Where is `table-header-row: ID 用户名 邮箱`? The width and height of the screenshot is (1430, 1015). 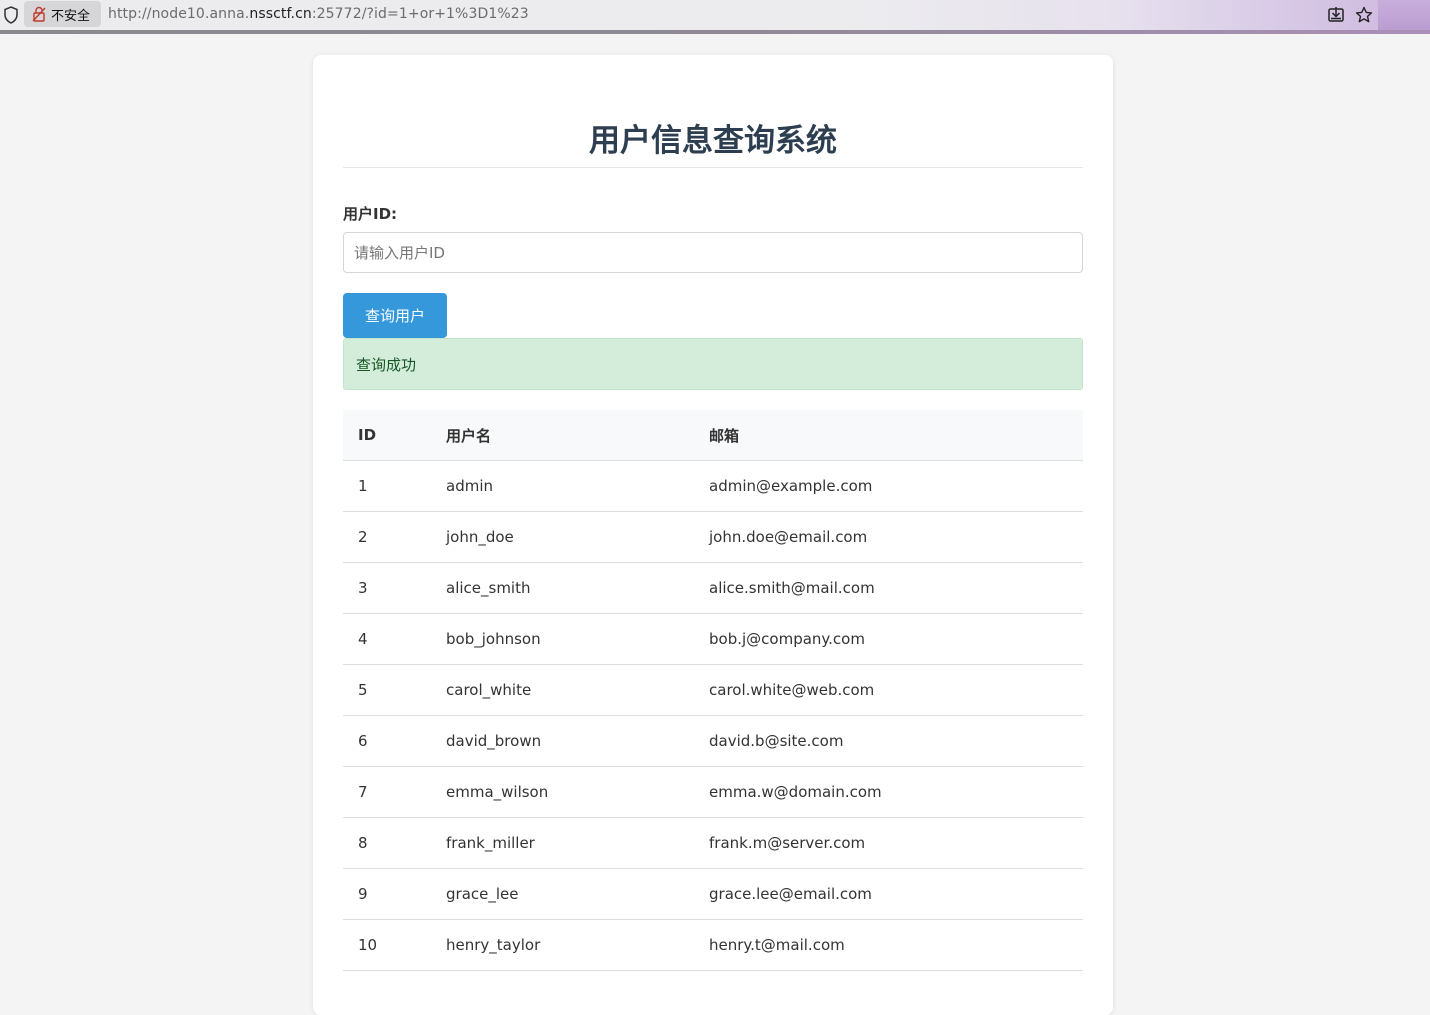
table-header-row: ID 用户名 邮箱 is located at coordinates (713, 435).